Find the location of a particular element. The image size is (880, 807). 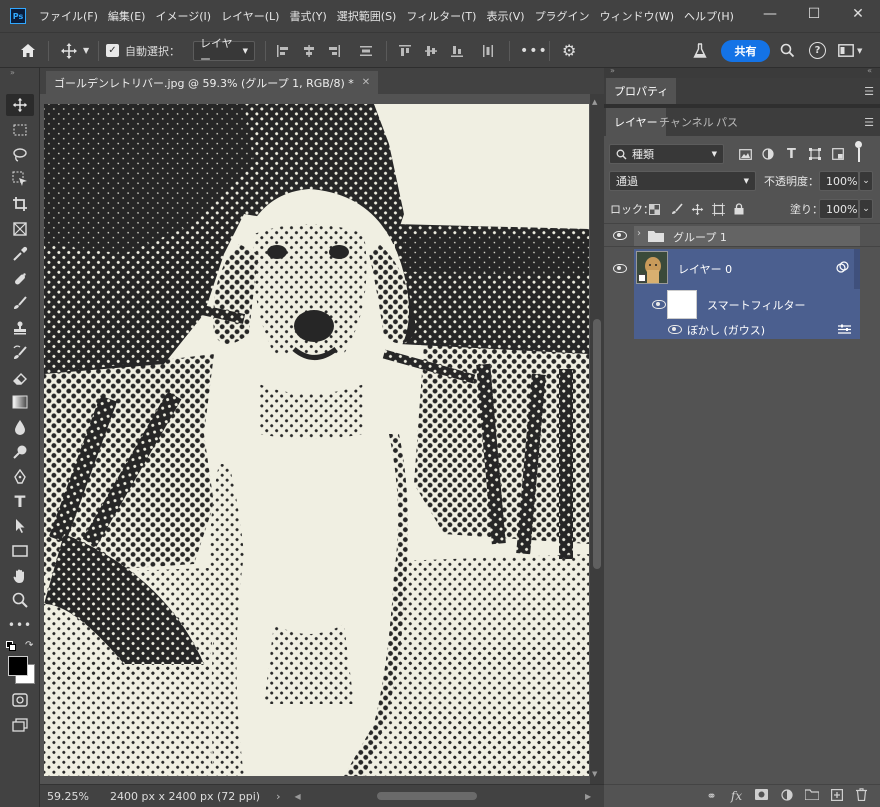

lasso-tool-icon is located at coordinates (20, 155).